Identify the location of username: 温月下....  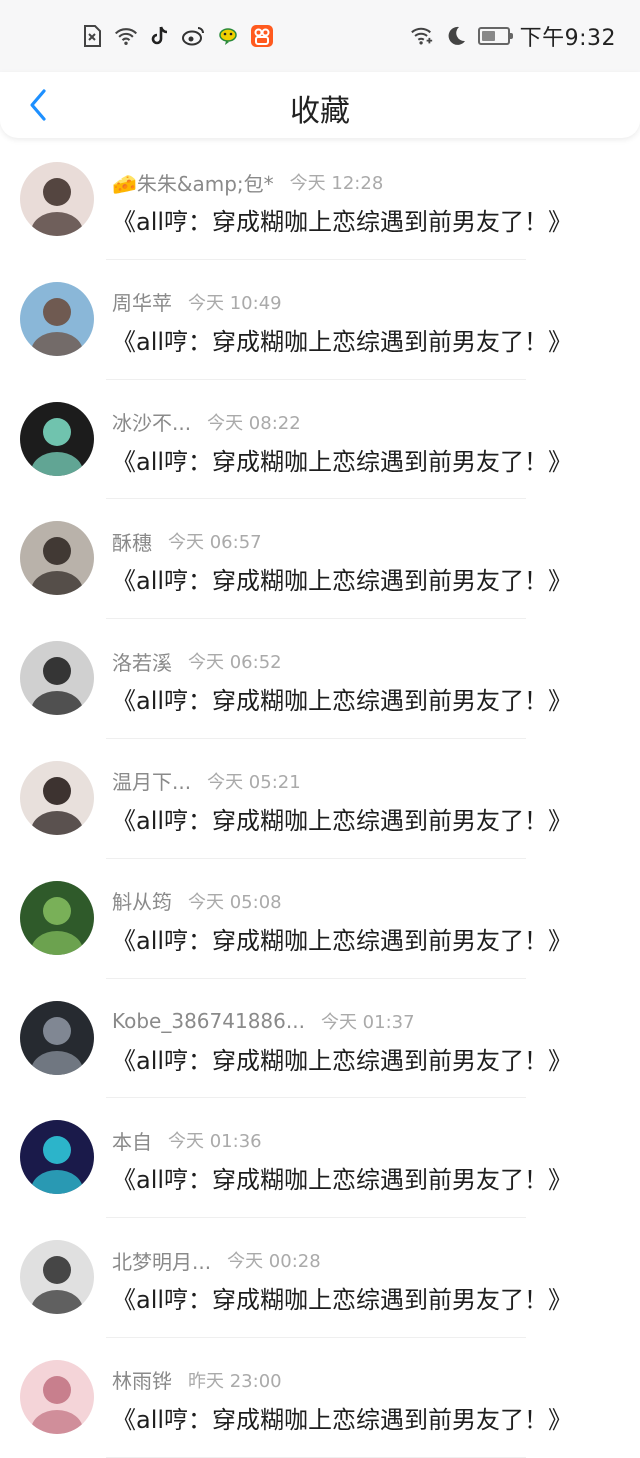
(151, 780).